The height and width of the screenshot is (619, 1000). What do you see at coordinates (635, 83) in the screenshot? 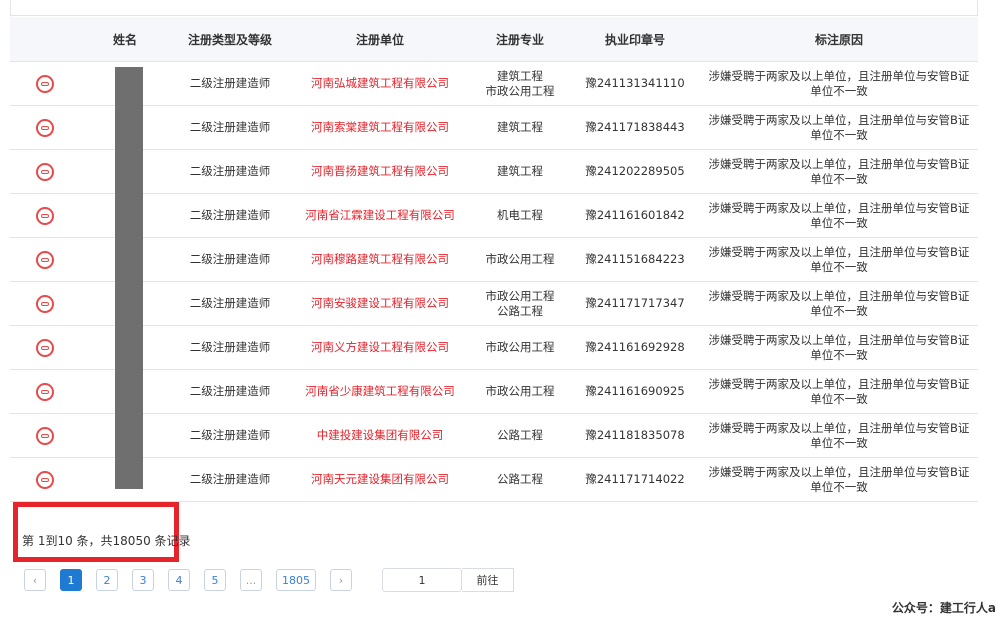
I see `seal-number-cell: 豫241131341110` at bounding box center [635, 83].